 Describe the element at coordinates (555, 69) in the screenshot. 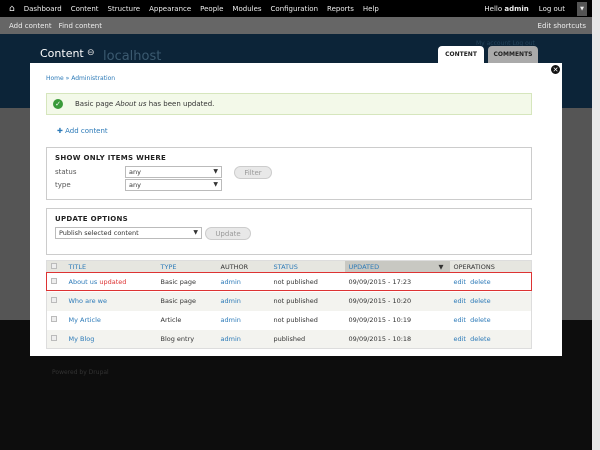

I see `close-overlay-icon: ✕` at that location.